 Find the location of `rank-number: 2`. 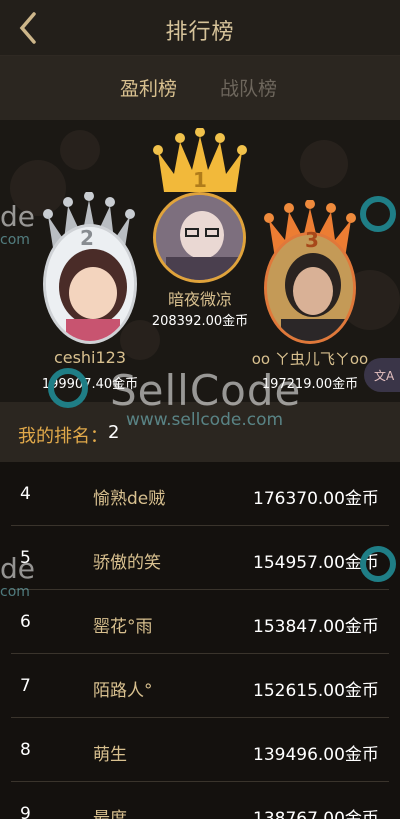

rank-number: 2 is located at coordinates (87, 238).